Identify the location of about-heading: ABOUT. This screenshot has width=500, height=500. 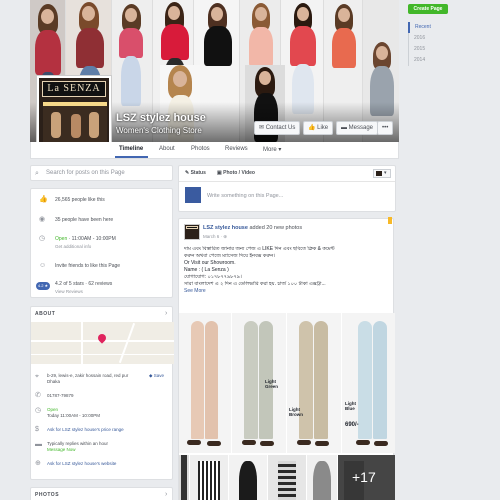
(45, 314).